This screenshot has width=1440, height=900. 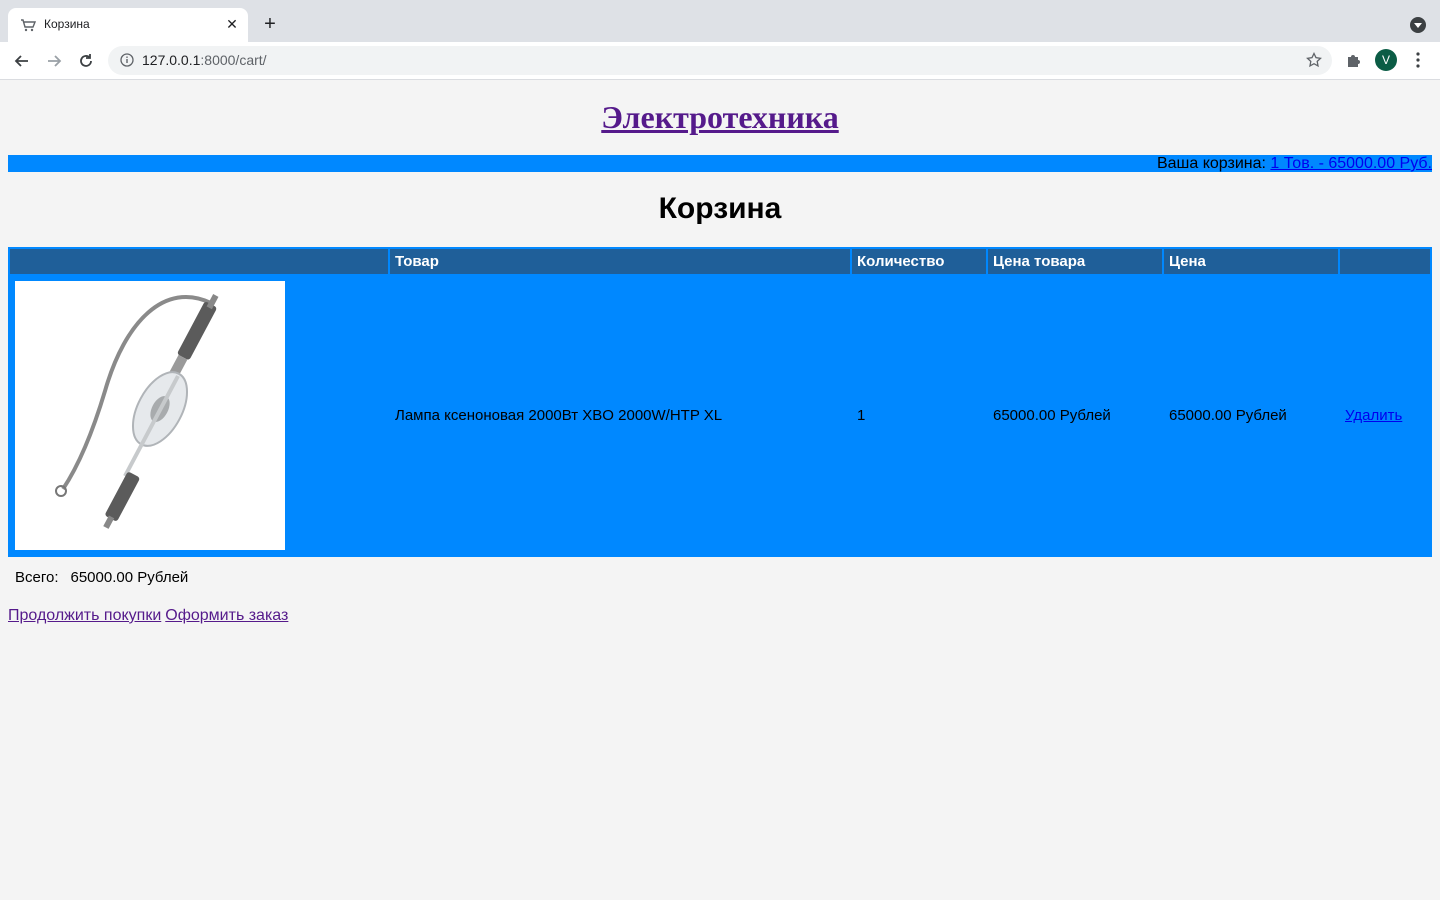 What do you see at coordinates (226, 615) in the screenshot?
I see `checkout-link: Оформить заказ` at bounding box center [226, 615].